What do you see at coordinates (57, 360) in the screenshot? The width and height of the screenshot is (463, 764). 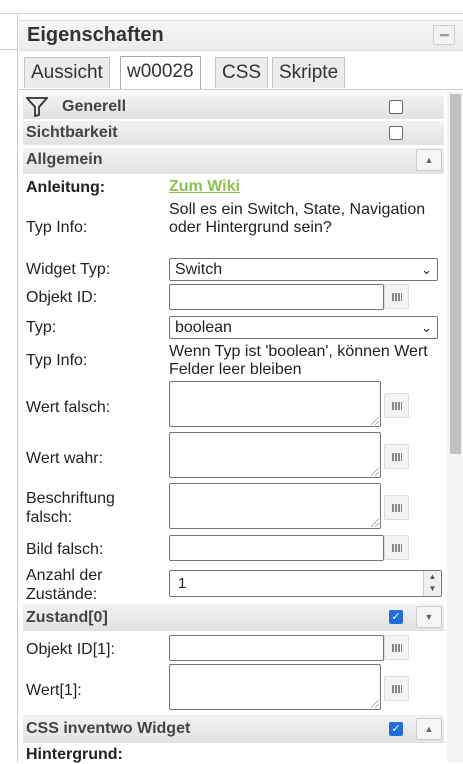 I see `typ-info2-label: Typ Info:` at bounding box center [57, 360].